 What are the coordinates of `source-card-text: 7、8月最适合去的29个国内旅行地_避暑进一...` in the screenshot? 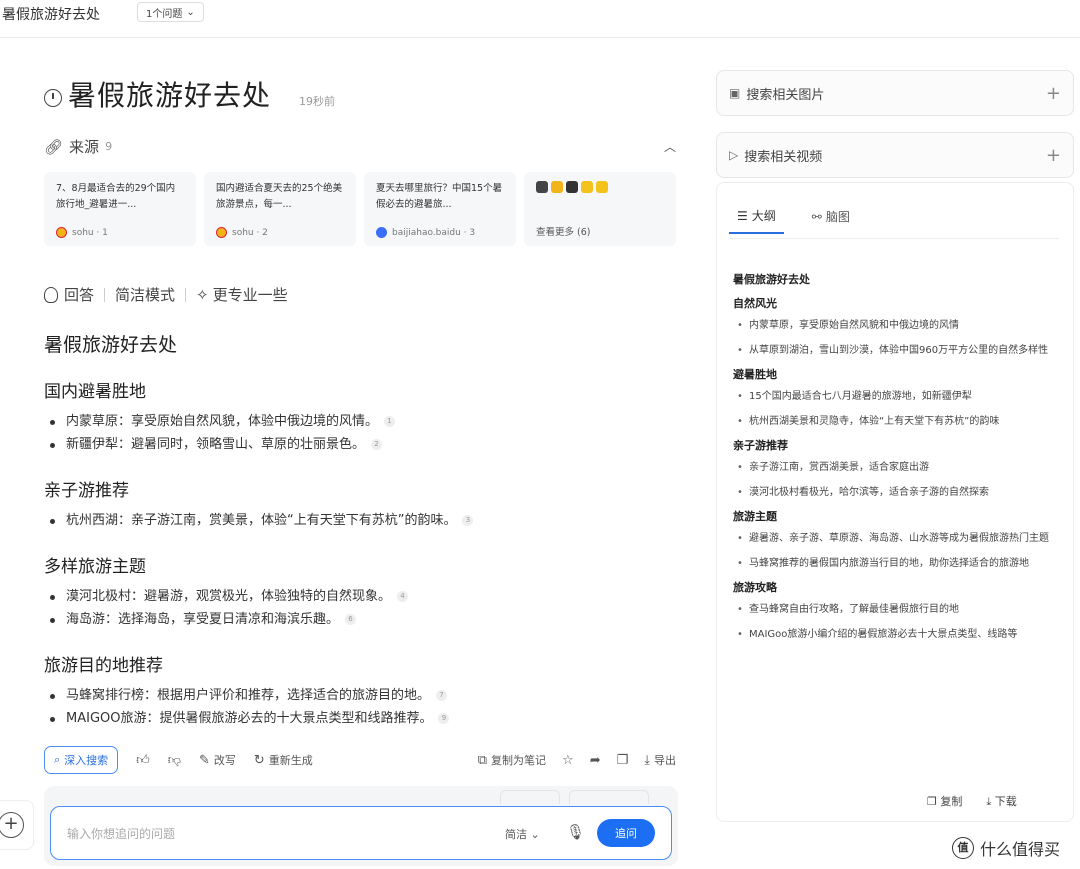 It's located at (116, 196).